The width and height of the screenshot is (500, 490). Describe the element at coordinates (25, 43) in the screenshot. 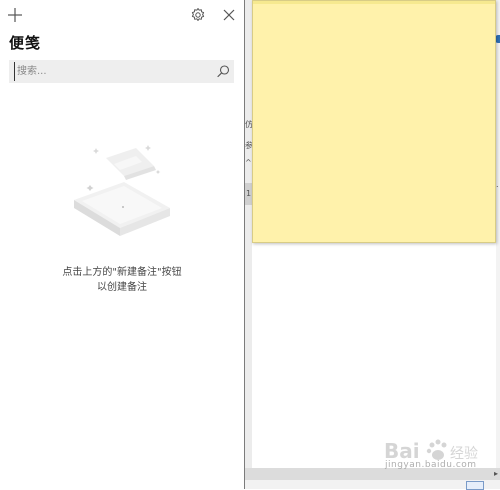

I see `app-title: 便笺` at that location.